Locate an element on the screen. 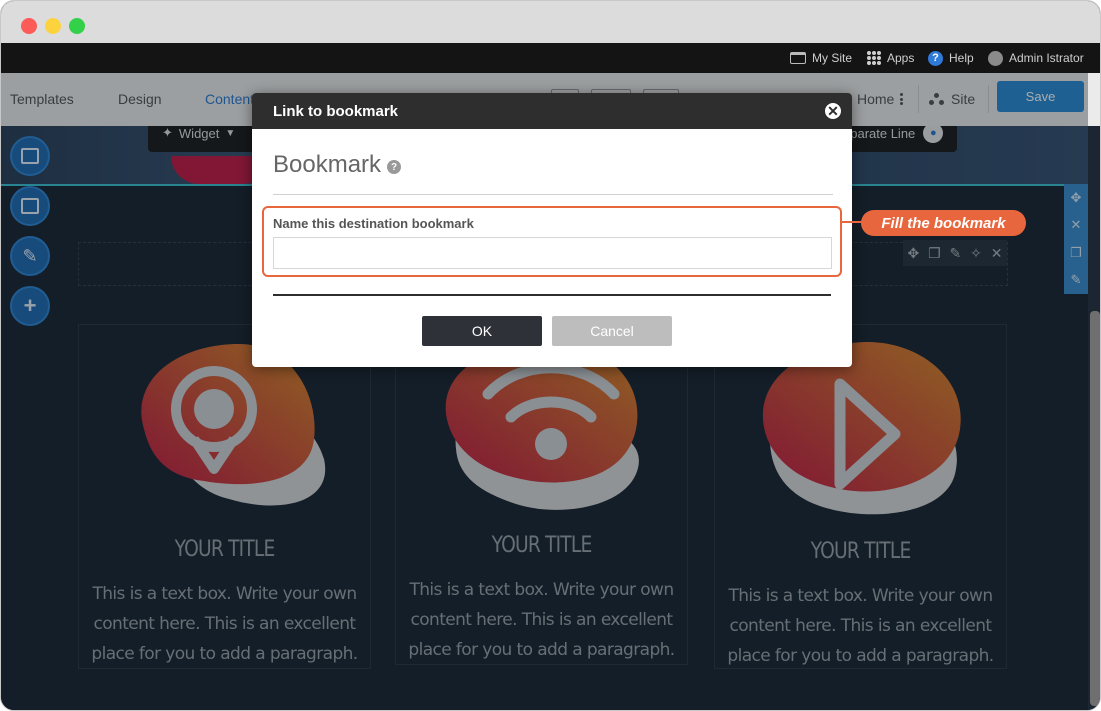  scrollbar-thumb is located at coordinates (1095, 508).